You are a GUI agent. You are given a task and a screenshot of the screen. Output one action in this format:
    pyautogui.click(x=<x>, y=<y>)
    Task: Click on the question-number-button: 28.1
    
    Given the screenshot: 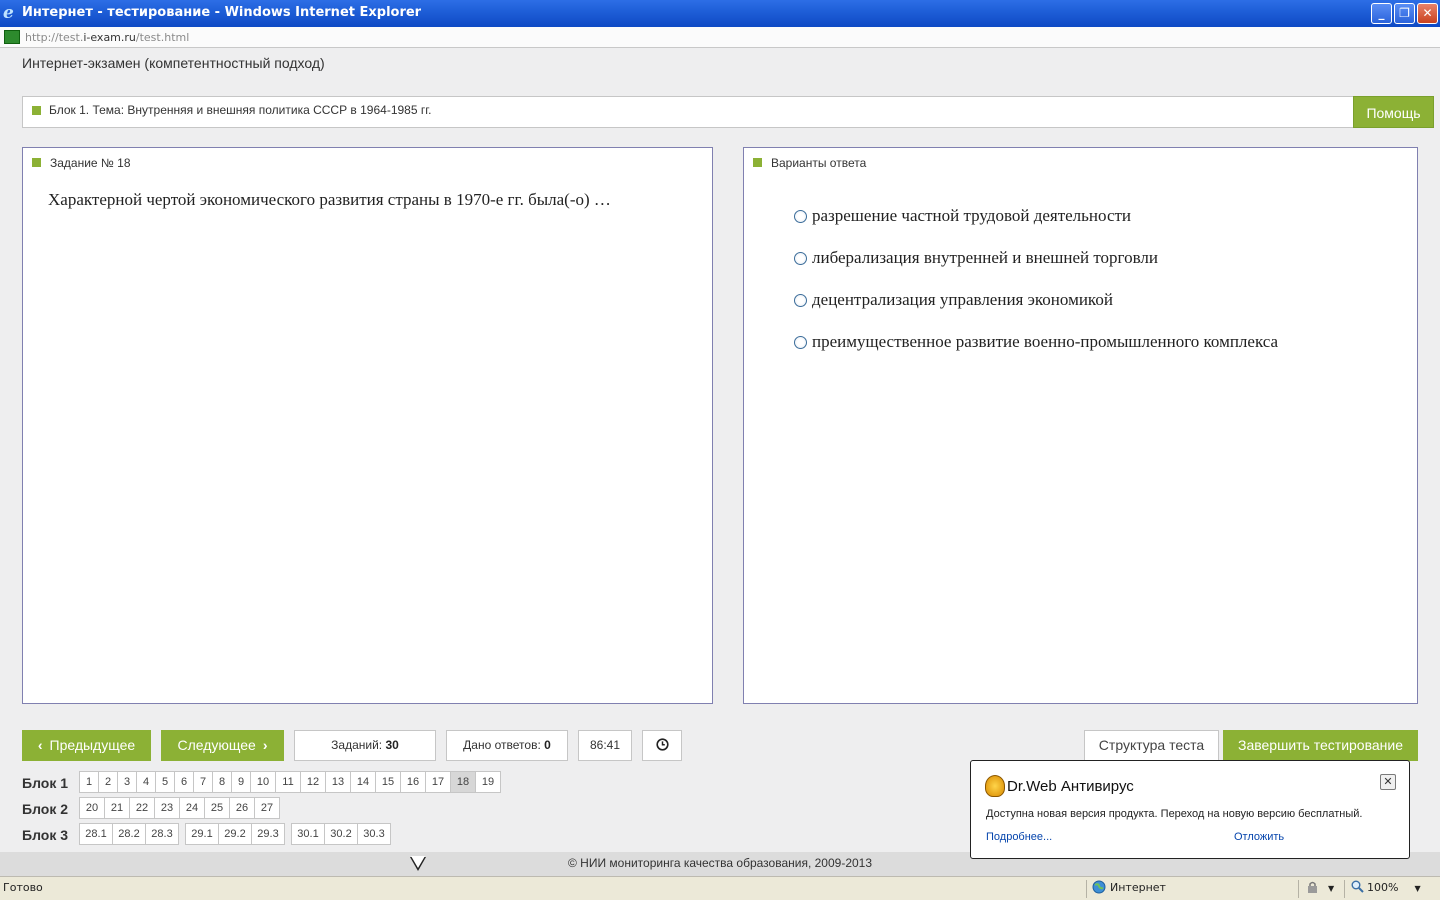 What is the action you would take?
    pyautogui.click(x=96, y=834)
    